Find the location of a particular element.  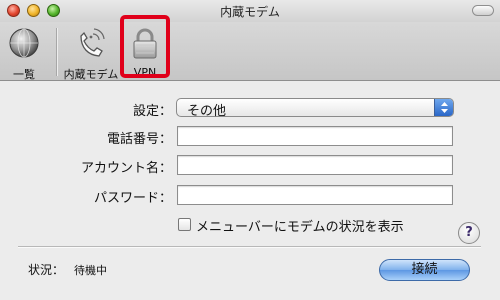

settings-select-value: その他 is located at coordinates (207, 111).